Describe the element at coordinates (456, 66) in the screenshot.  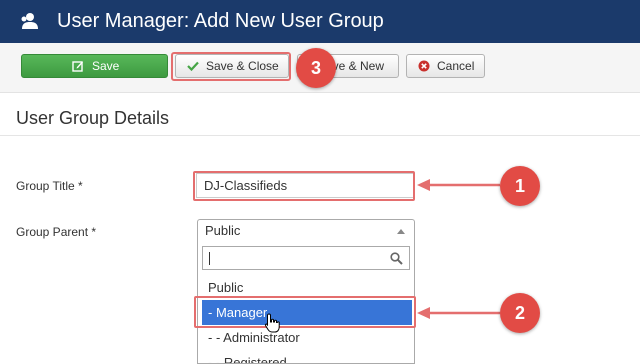
I see `cancel-button-label: Cancel` at that location.